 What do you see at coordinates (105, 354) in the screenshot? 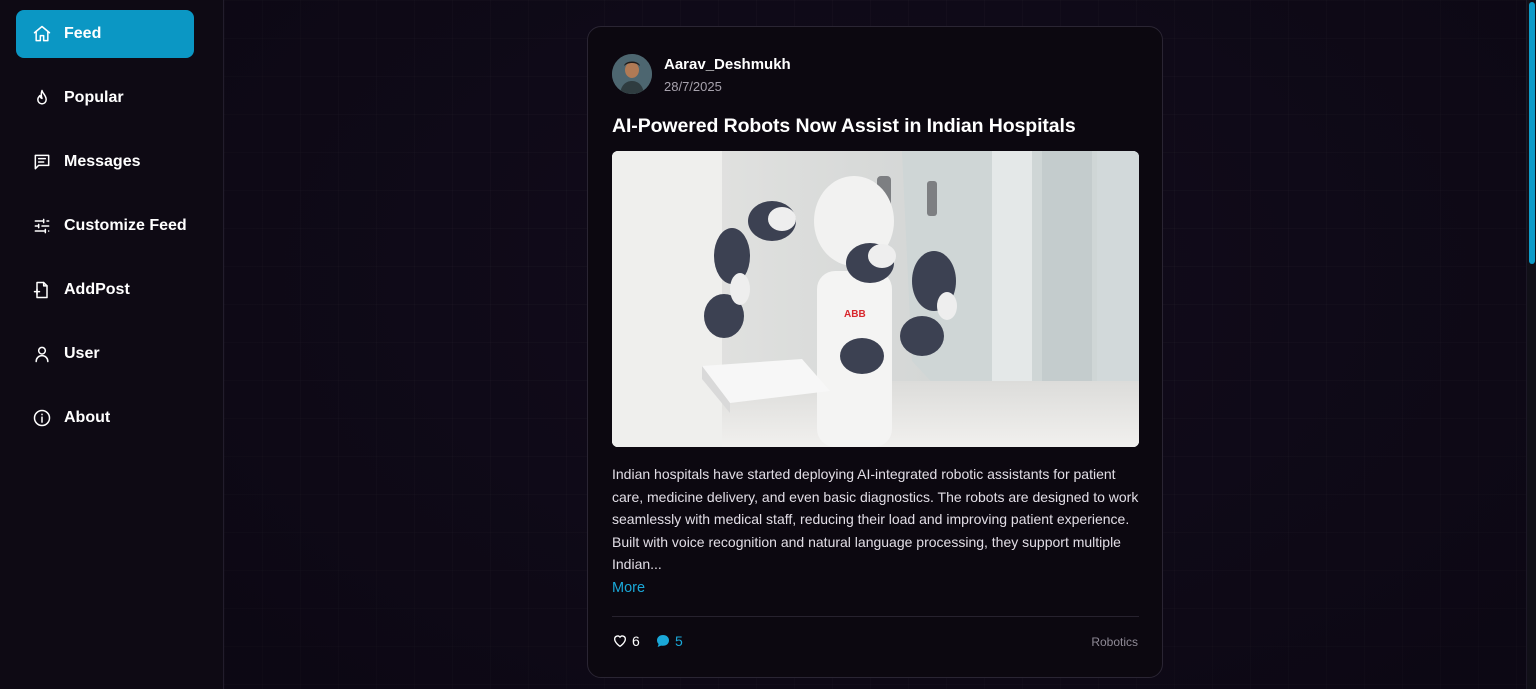
I see `sidebar-item-user: User` at bounding box center [105, 354].